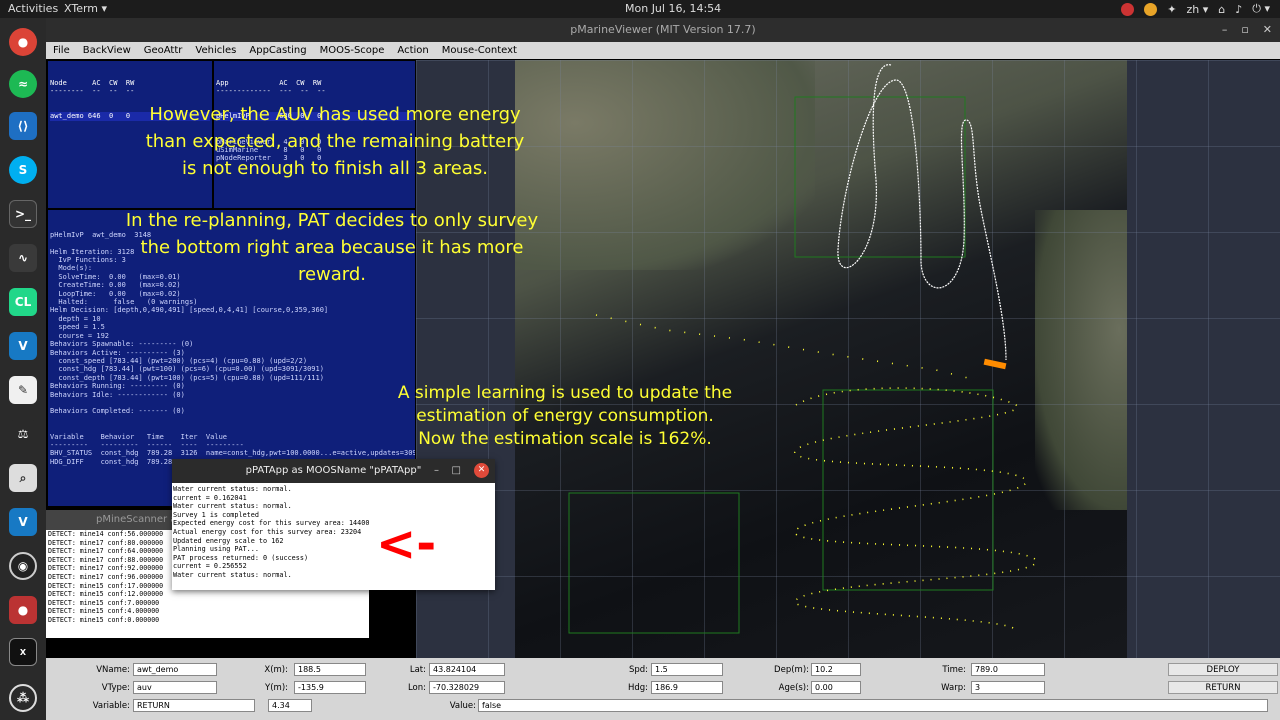  I want to click on tm-field: 4.34, so click(290, 705).